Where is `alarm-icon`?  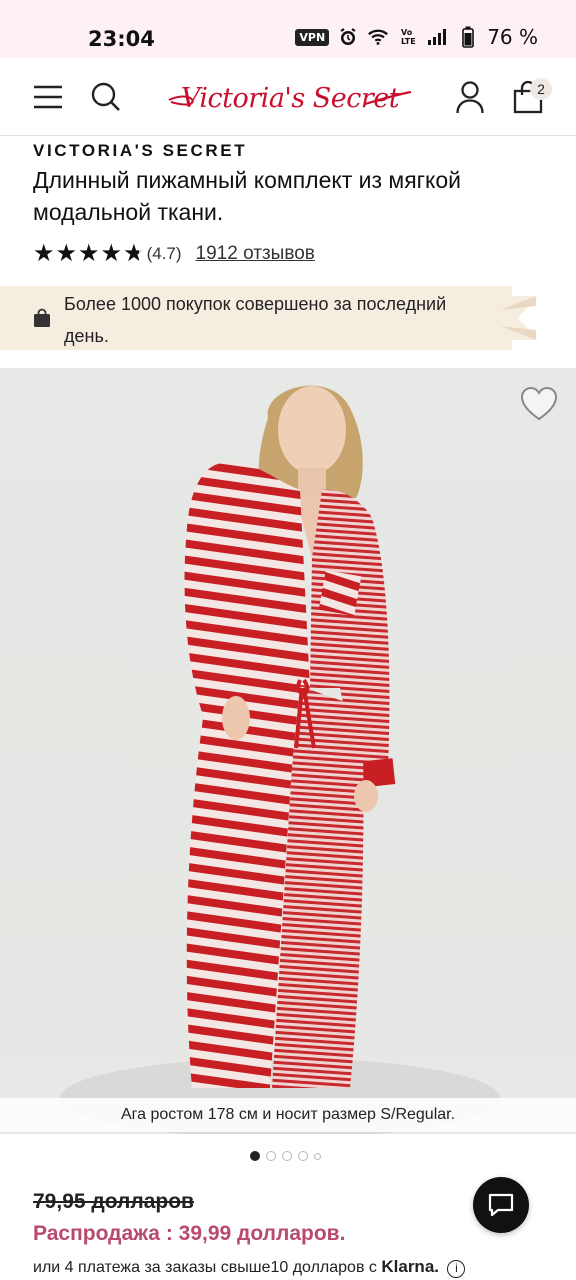 alarm-icon is located at coordinates (348, 37).